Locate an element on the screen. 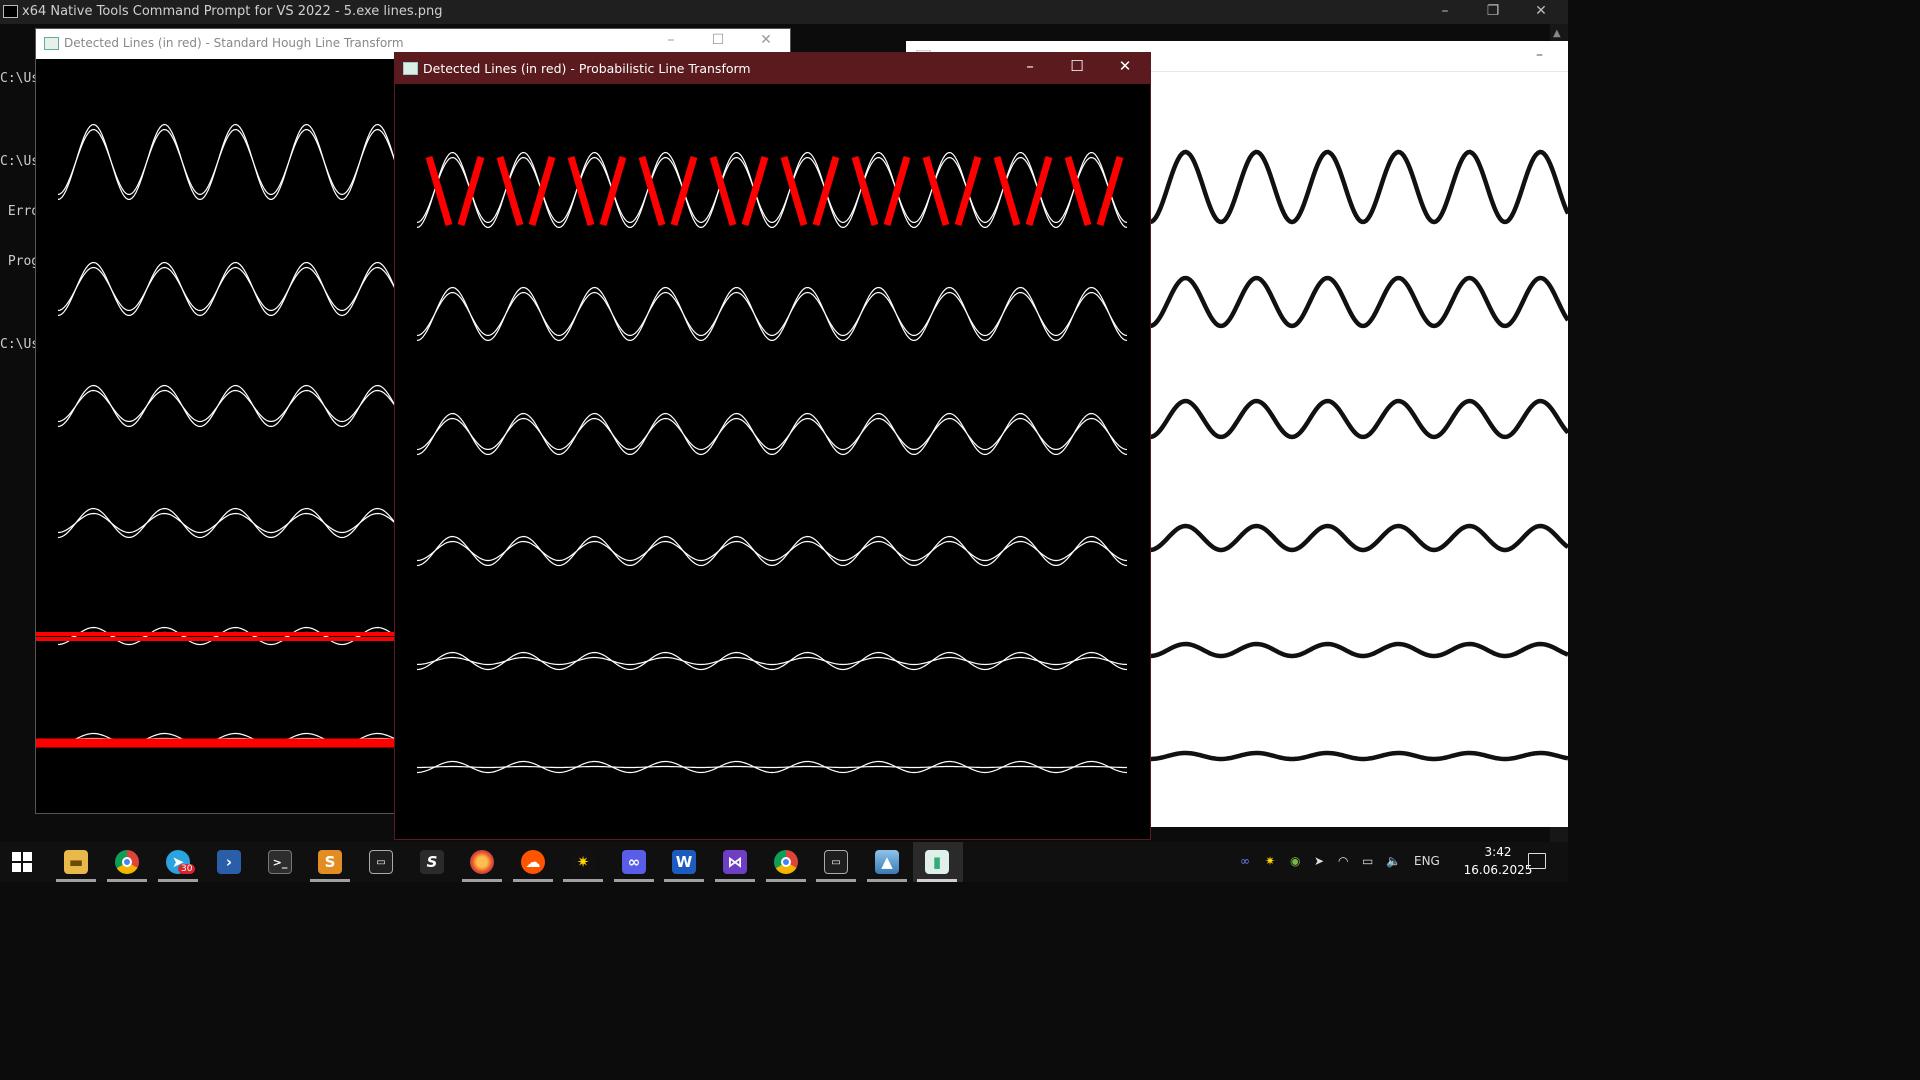 Image resolution: width=1920 pixels, height=1080 pixels. notification-icon is located at coordinates (1537, 861).